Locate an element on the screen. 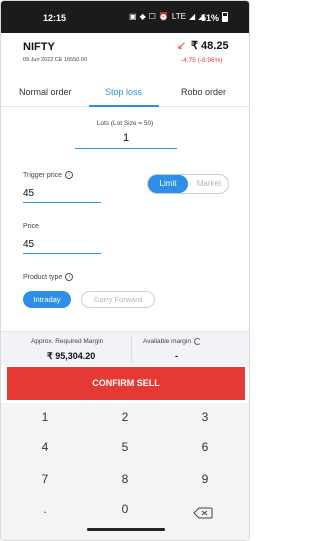  notification-icon: ▣ is located at coordinates (133, 16).